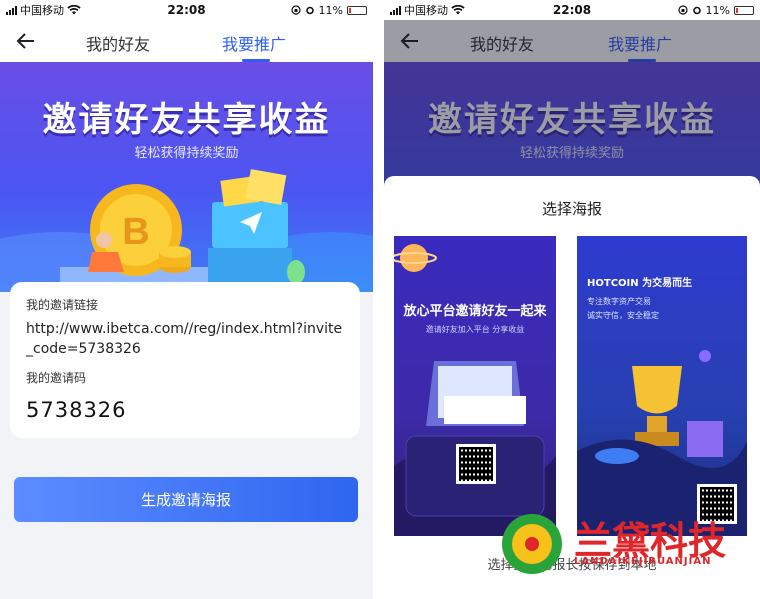 The height and width of the screenshot is (599, 760). I want to click on generate-poster-button: 生成邀请海报, so click(186, 499).